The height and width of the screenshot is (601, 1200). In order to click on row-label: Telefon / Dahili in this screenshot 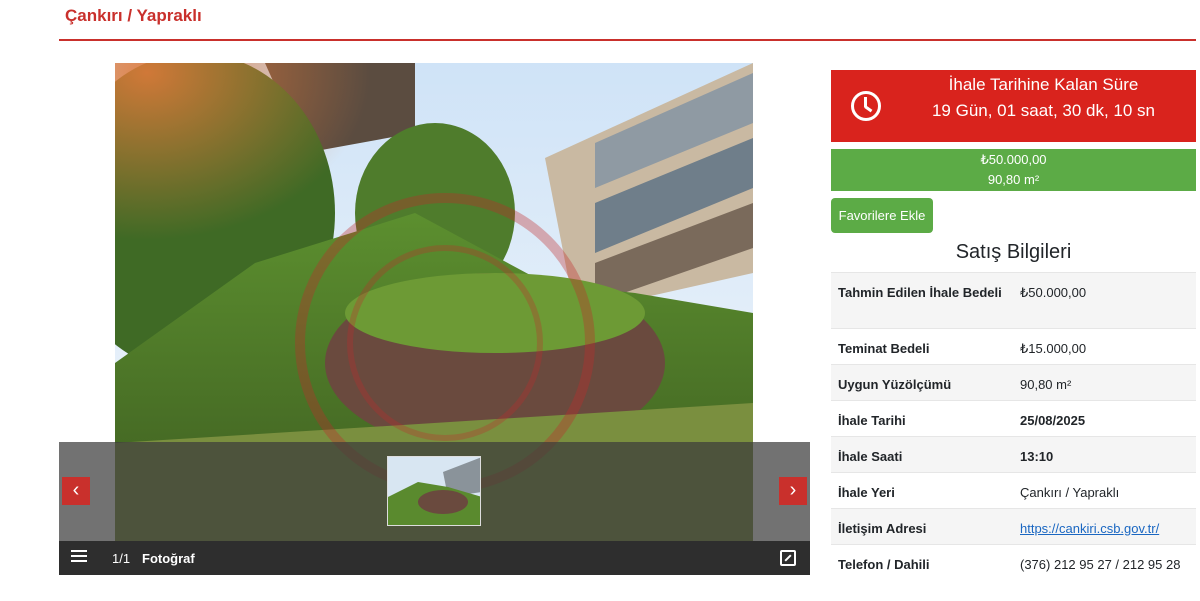, I will do `click(884, 564)`.